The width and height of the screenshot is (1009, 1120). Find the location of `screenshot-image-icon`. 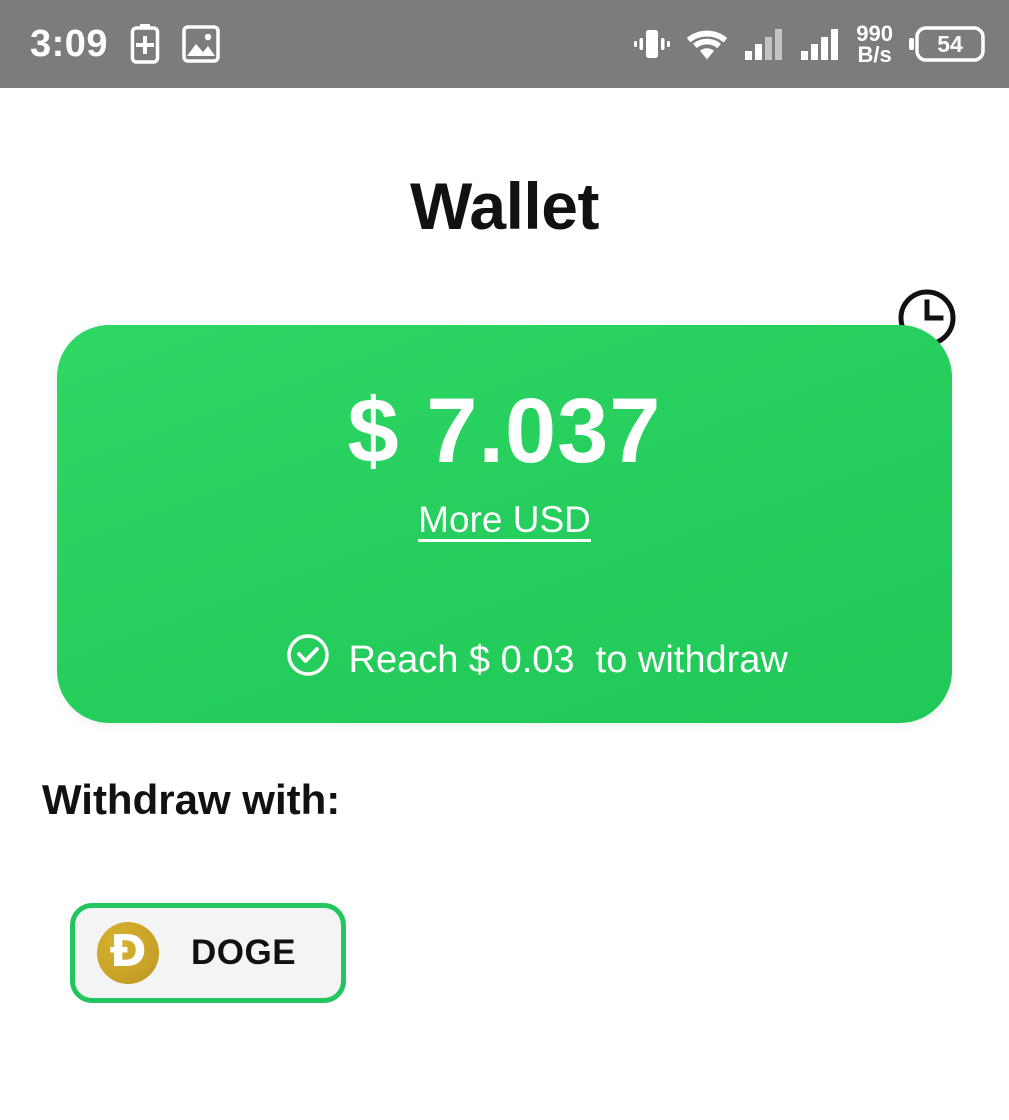

screenshot-image-icon is located at coordinates (201, 44).